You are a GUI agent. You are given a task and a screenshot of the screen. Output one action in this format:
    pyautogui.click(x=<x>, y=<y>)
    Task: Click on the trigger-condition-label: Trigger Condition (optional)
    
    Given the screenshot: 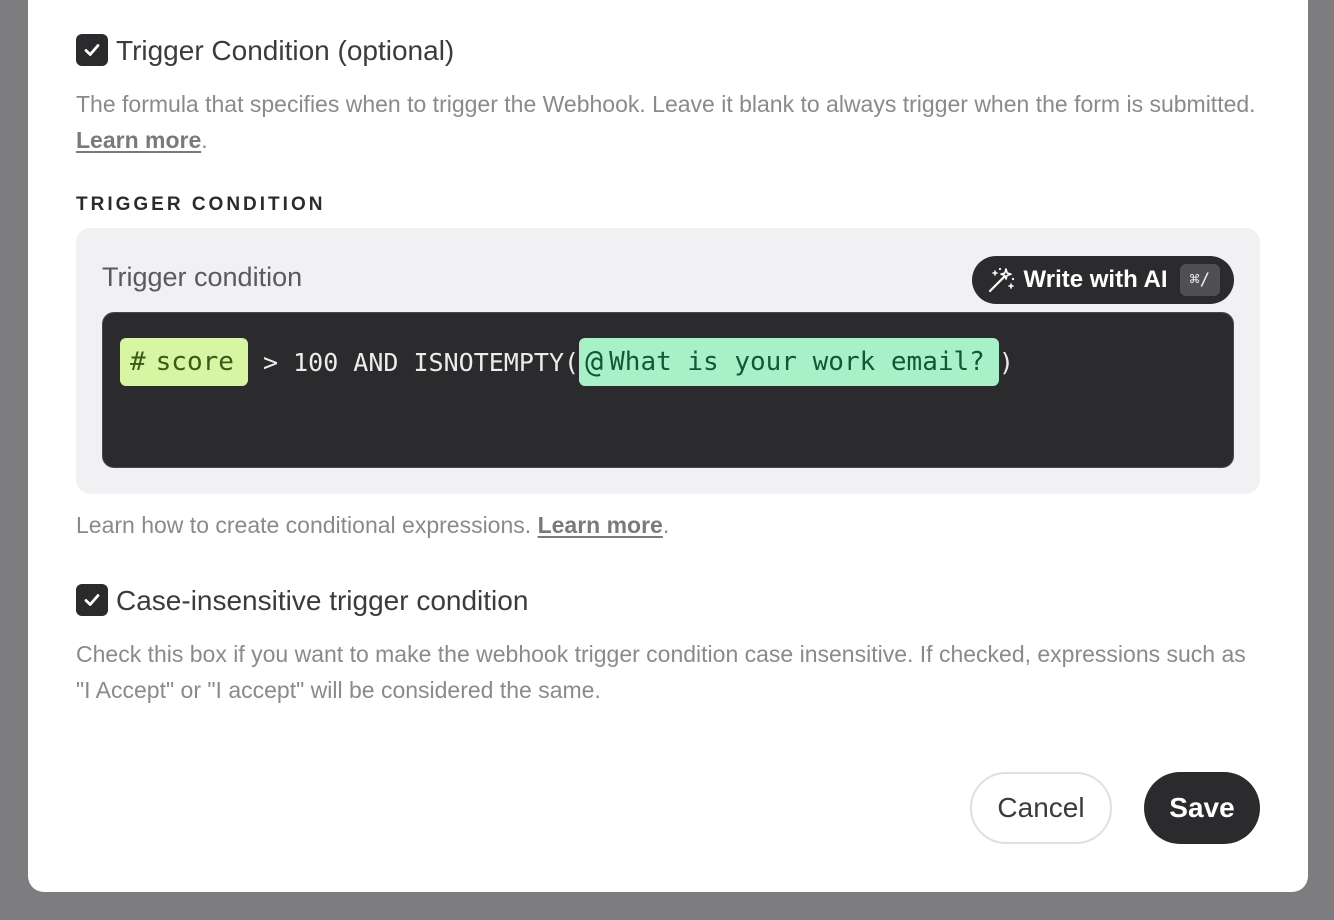 What is the action you would take?
    pyautogui.click(x=285, y=51)
    